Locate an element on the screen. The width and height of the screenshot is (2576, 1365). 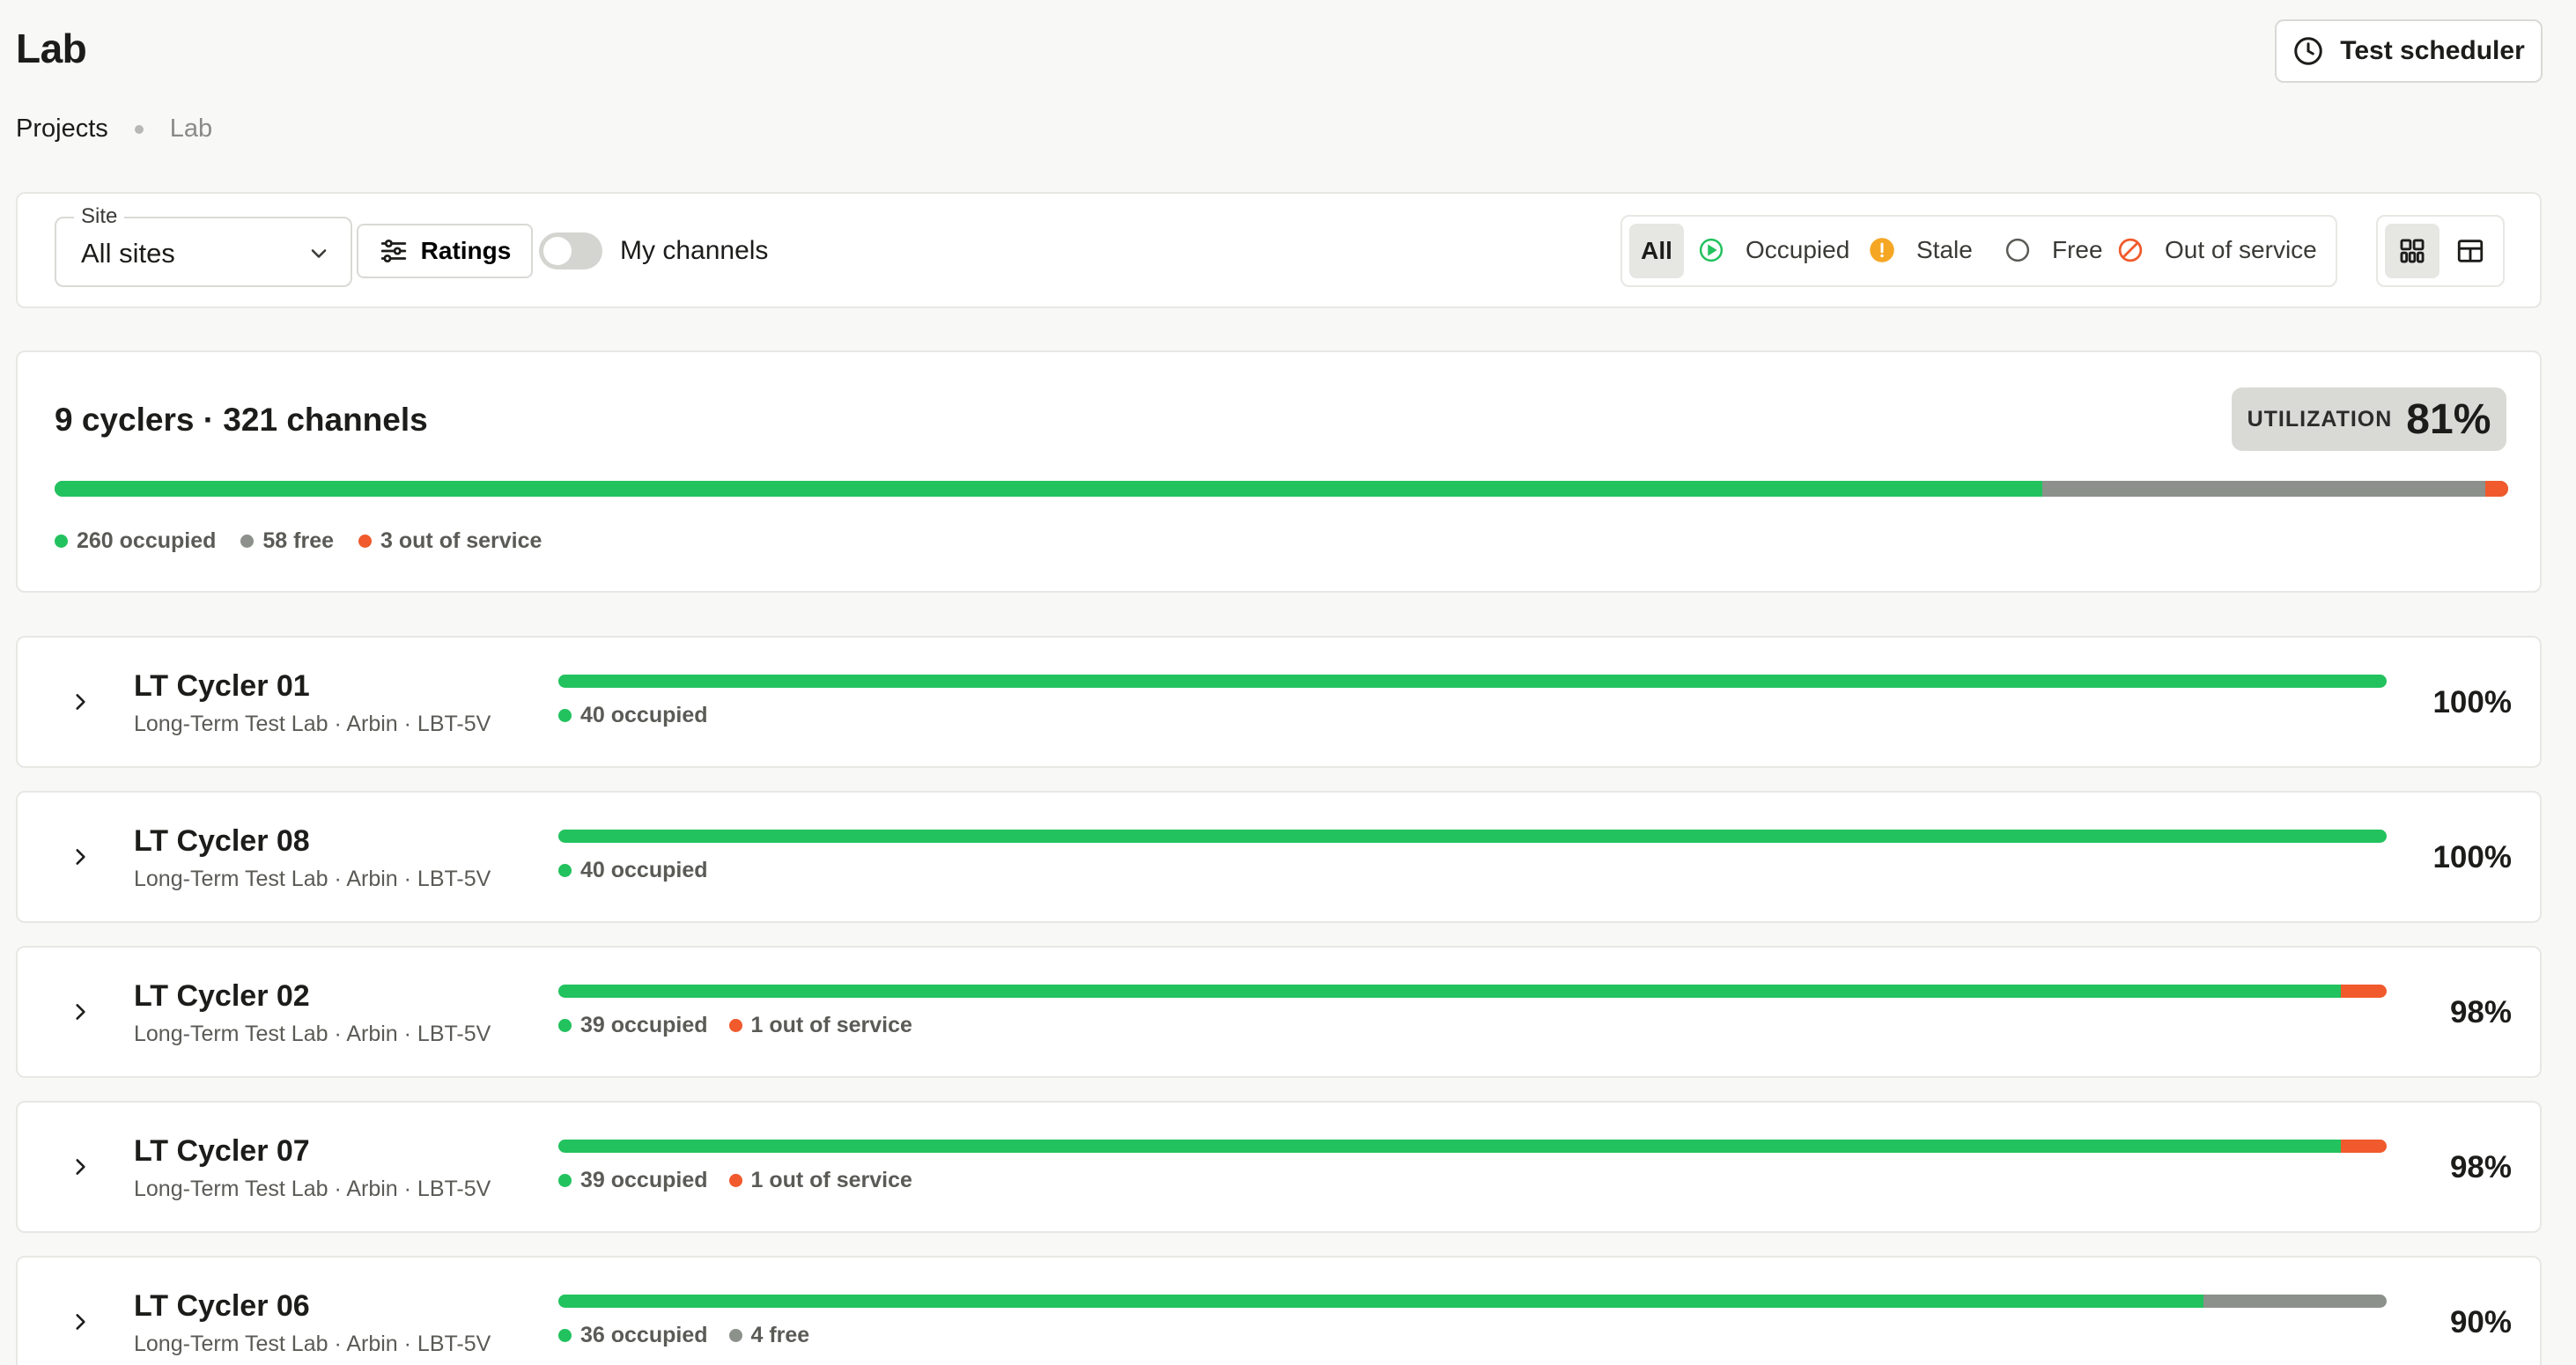
cycler-name: LT Cycler 02 is located at coordinates (222, 996).